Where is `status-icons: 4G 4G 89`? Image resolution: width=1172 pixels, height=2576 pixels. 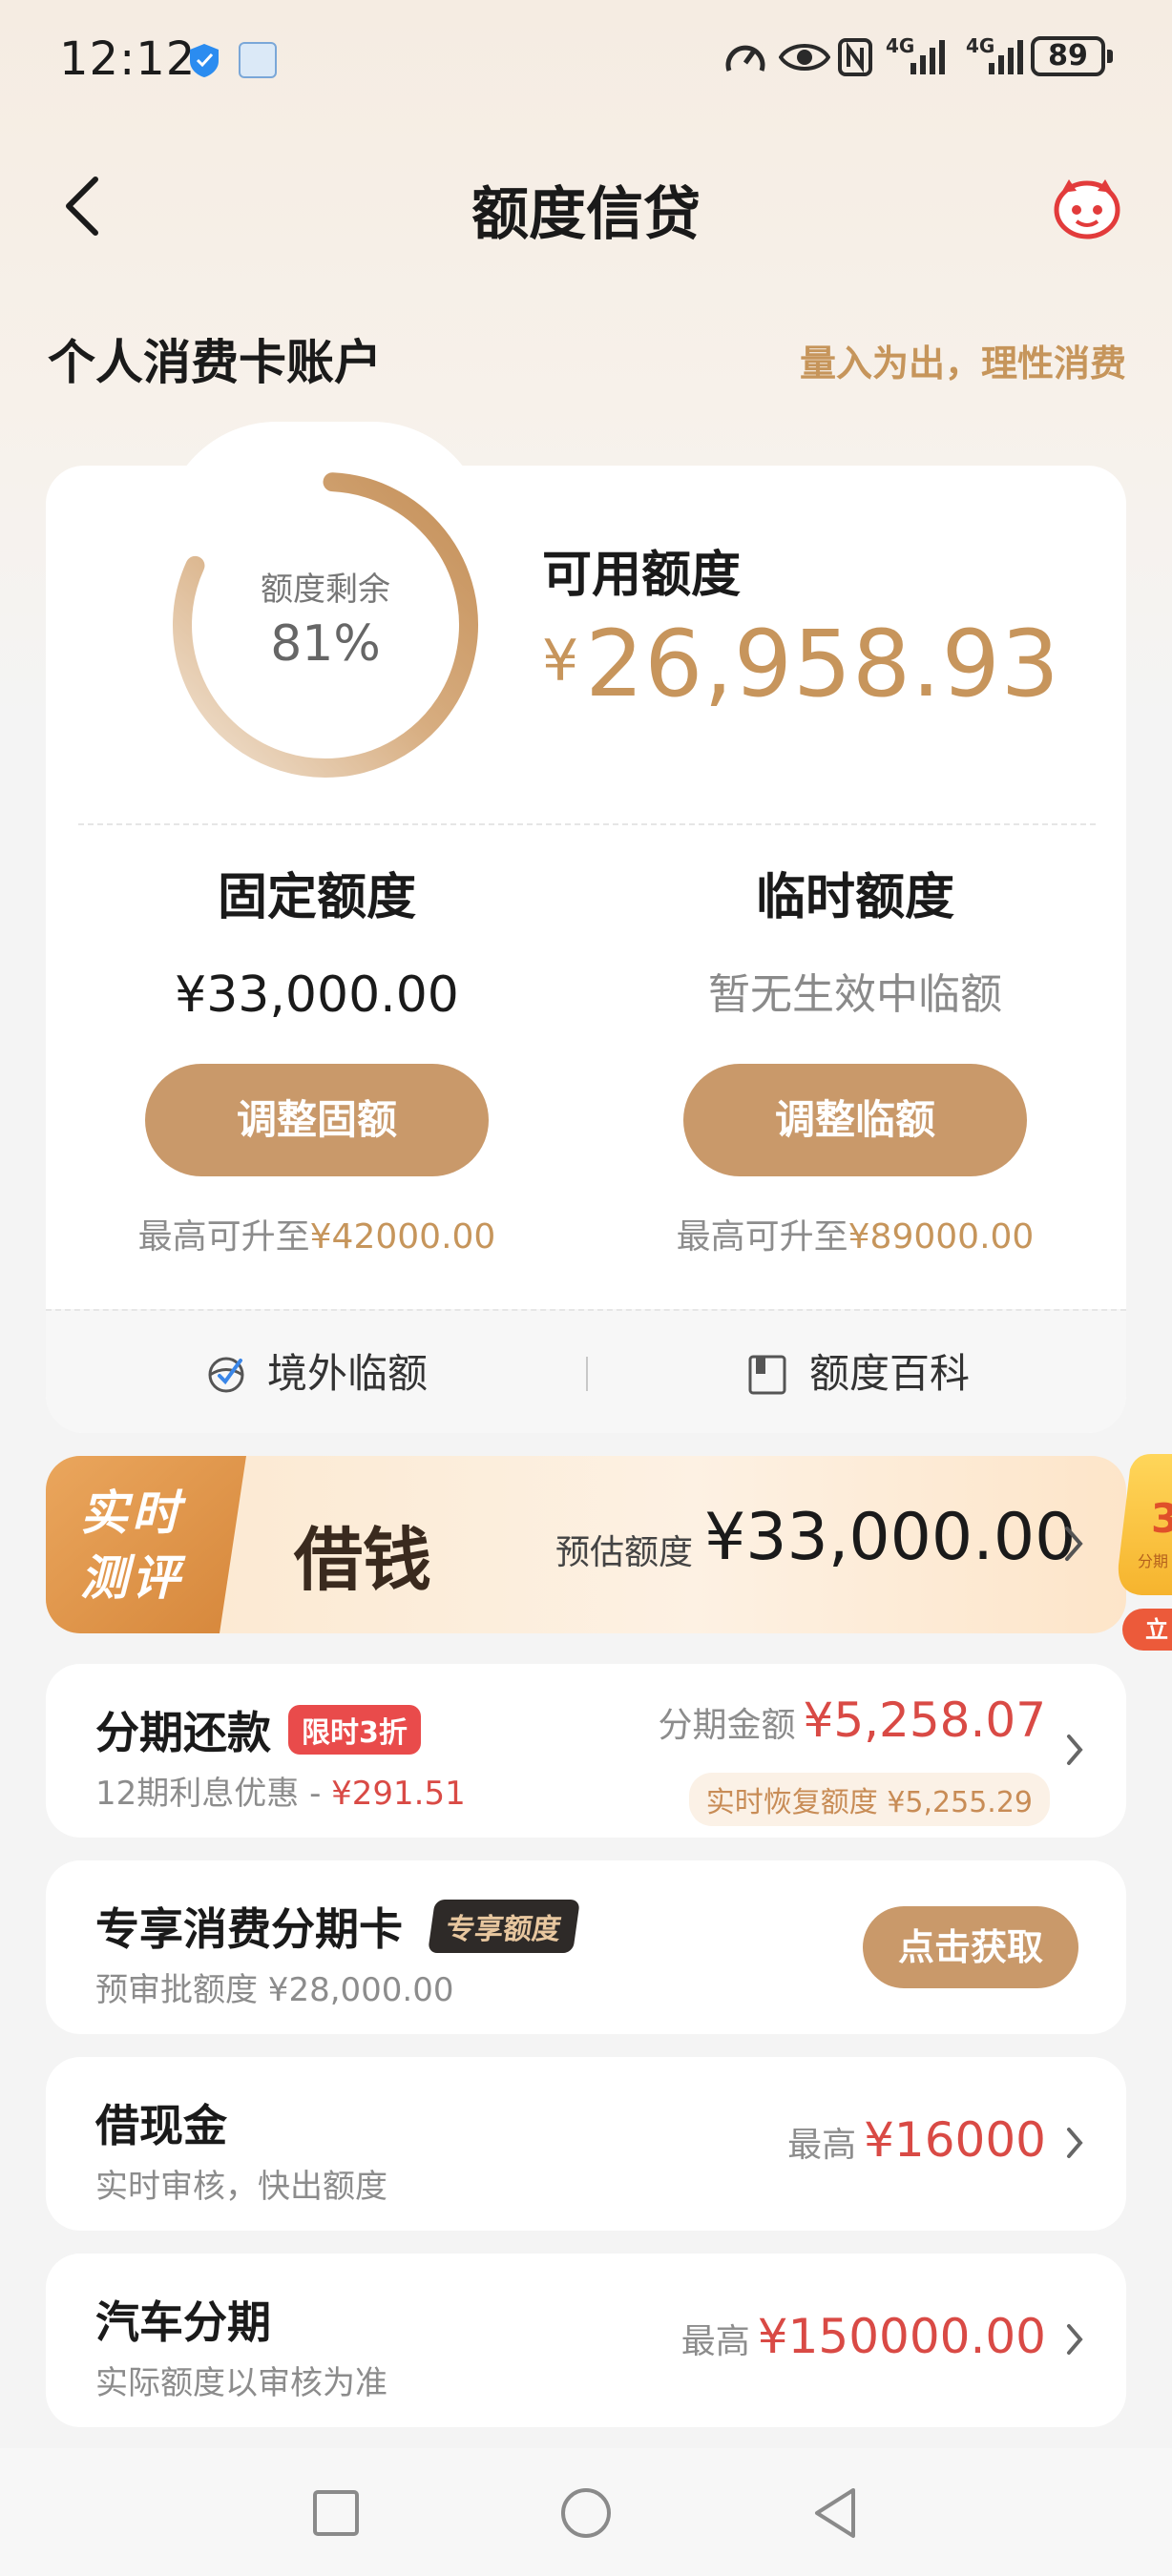 status-icons: 4G 4G 89 is located at coordinates (916, 58).